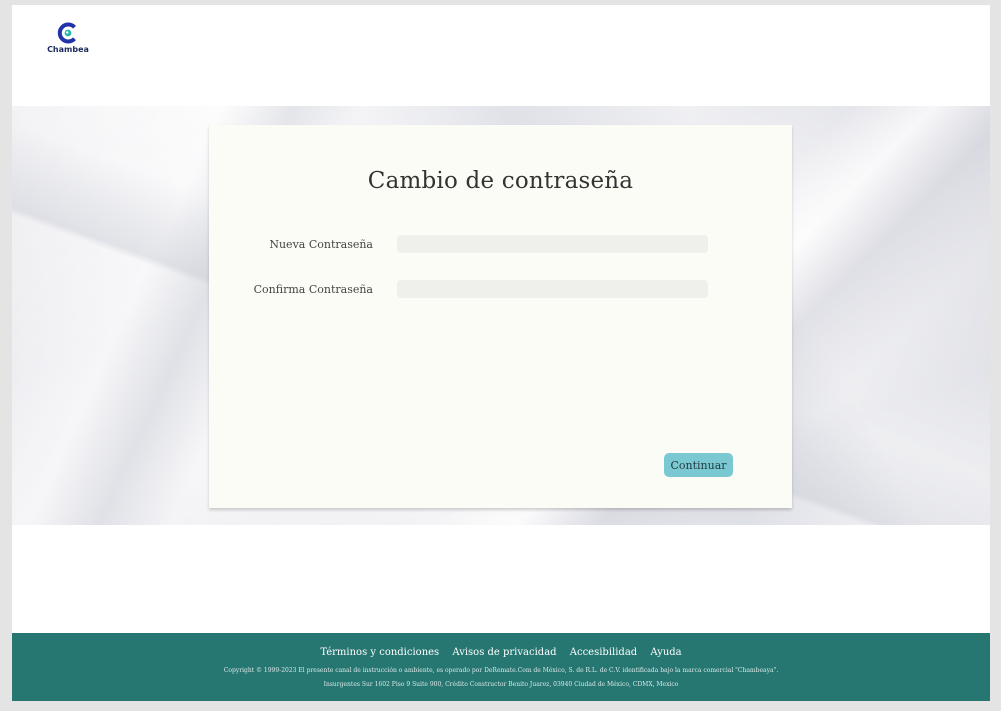 The height and width of the screenshot is (711, 1001). What do you see at coordinates (500, 181) in the screenshot?
I see `page-title: Cambio de contraseña` at bounding box center [500, 181].